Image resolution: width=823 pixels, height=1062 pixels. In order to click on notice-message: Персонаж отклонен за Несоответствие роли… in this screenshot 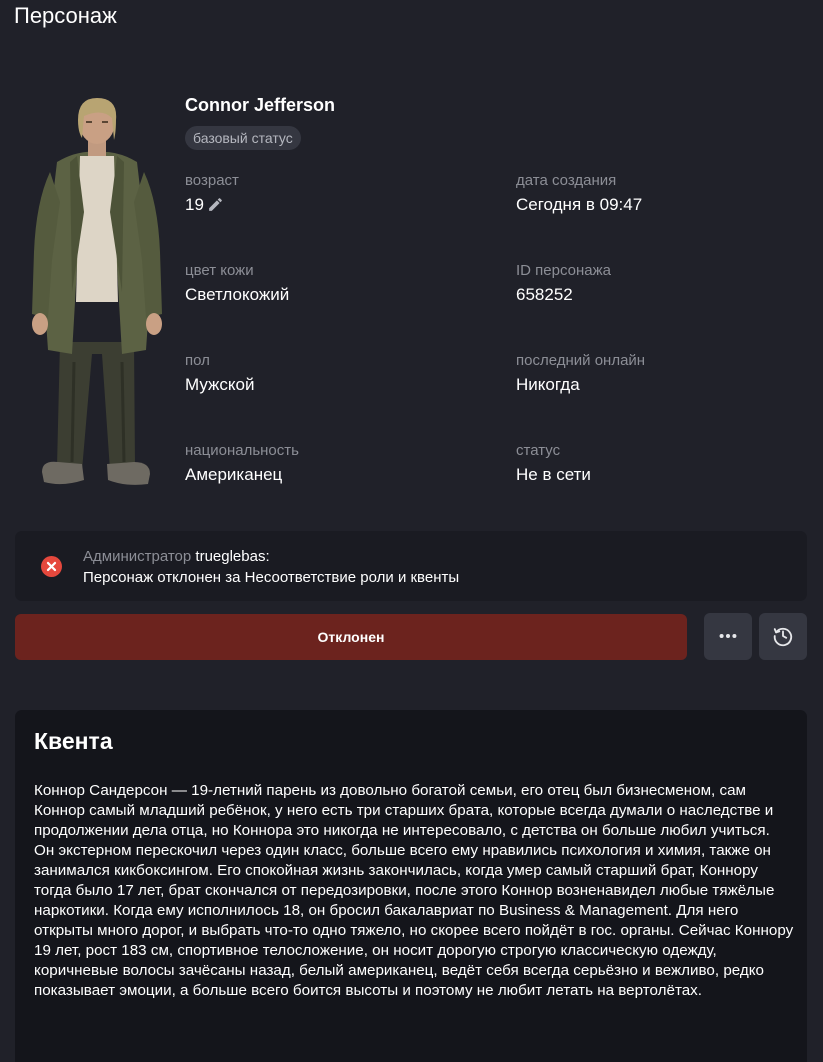, I will do `click(271, 577)`.